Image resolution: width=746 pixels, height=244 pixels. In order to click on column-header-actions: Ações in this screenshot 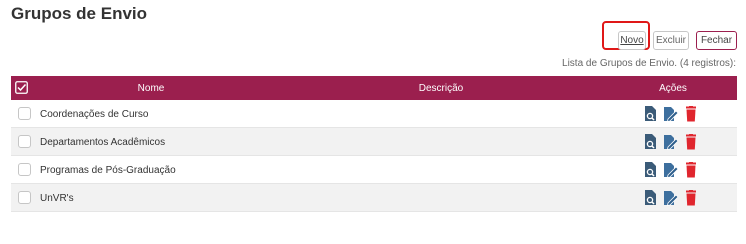, I will do `click(673, 88)`.